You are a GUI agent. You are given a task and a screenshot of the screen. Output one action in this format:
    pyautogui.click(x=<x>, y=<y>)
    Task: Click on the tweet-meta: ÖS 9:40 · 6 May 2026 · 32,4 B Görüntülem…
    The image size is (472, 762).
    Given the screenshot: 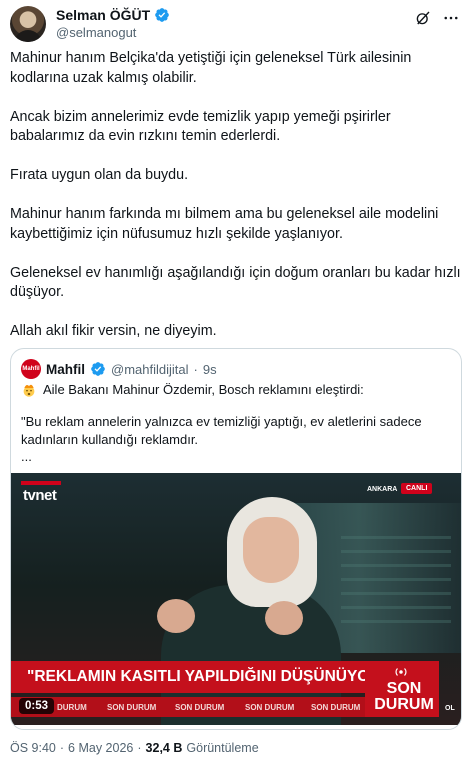 What is the action you would take?
    pyautogui.click(x=134, y=748)
    